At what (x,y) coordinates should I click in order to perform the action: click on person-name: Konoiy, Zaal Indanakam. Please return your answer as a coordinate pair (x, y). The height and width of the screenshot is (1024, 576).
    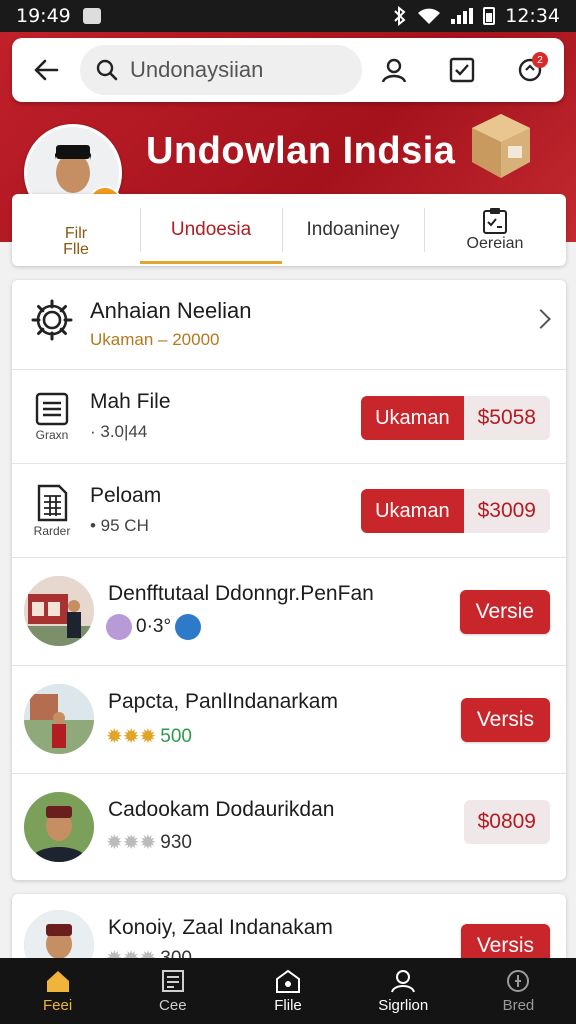
    Looking at the image, I should click on (220, 927).